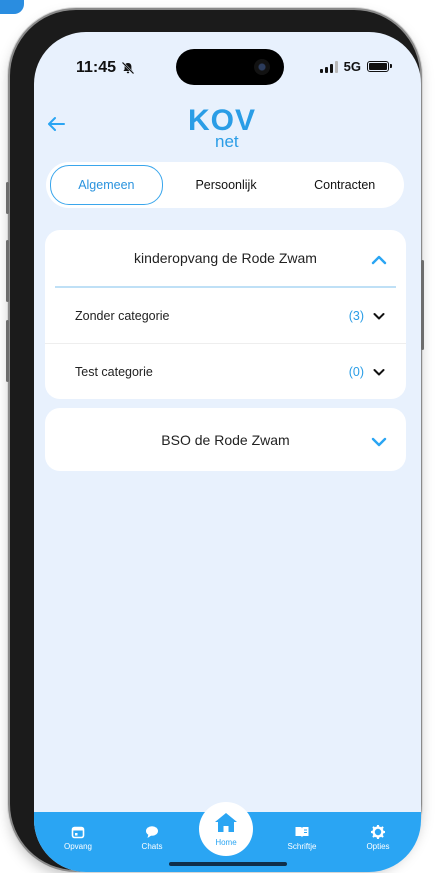 Image resolution: width=435 pixels, height=873 pixels. What do you see at coordinates (228, 130) in the screenshot?
I see `kov-net-logo: KOV net` at bounding box center [228, 130].